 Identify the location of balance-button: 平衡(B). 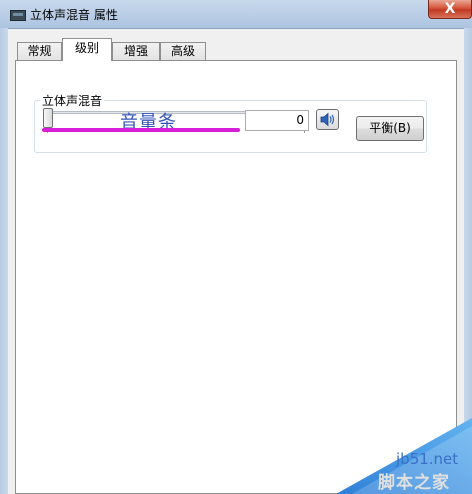
(390, 128).